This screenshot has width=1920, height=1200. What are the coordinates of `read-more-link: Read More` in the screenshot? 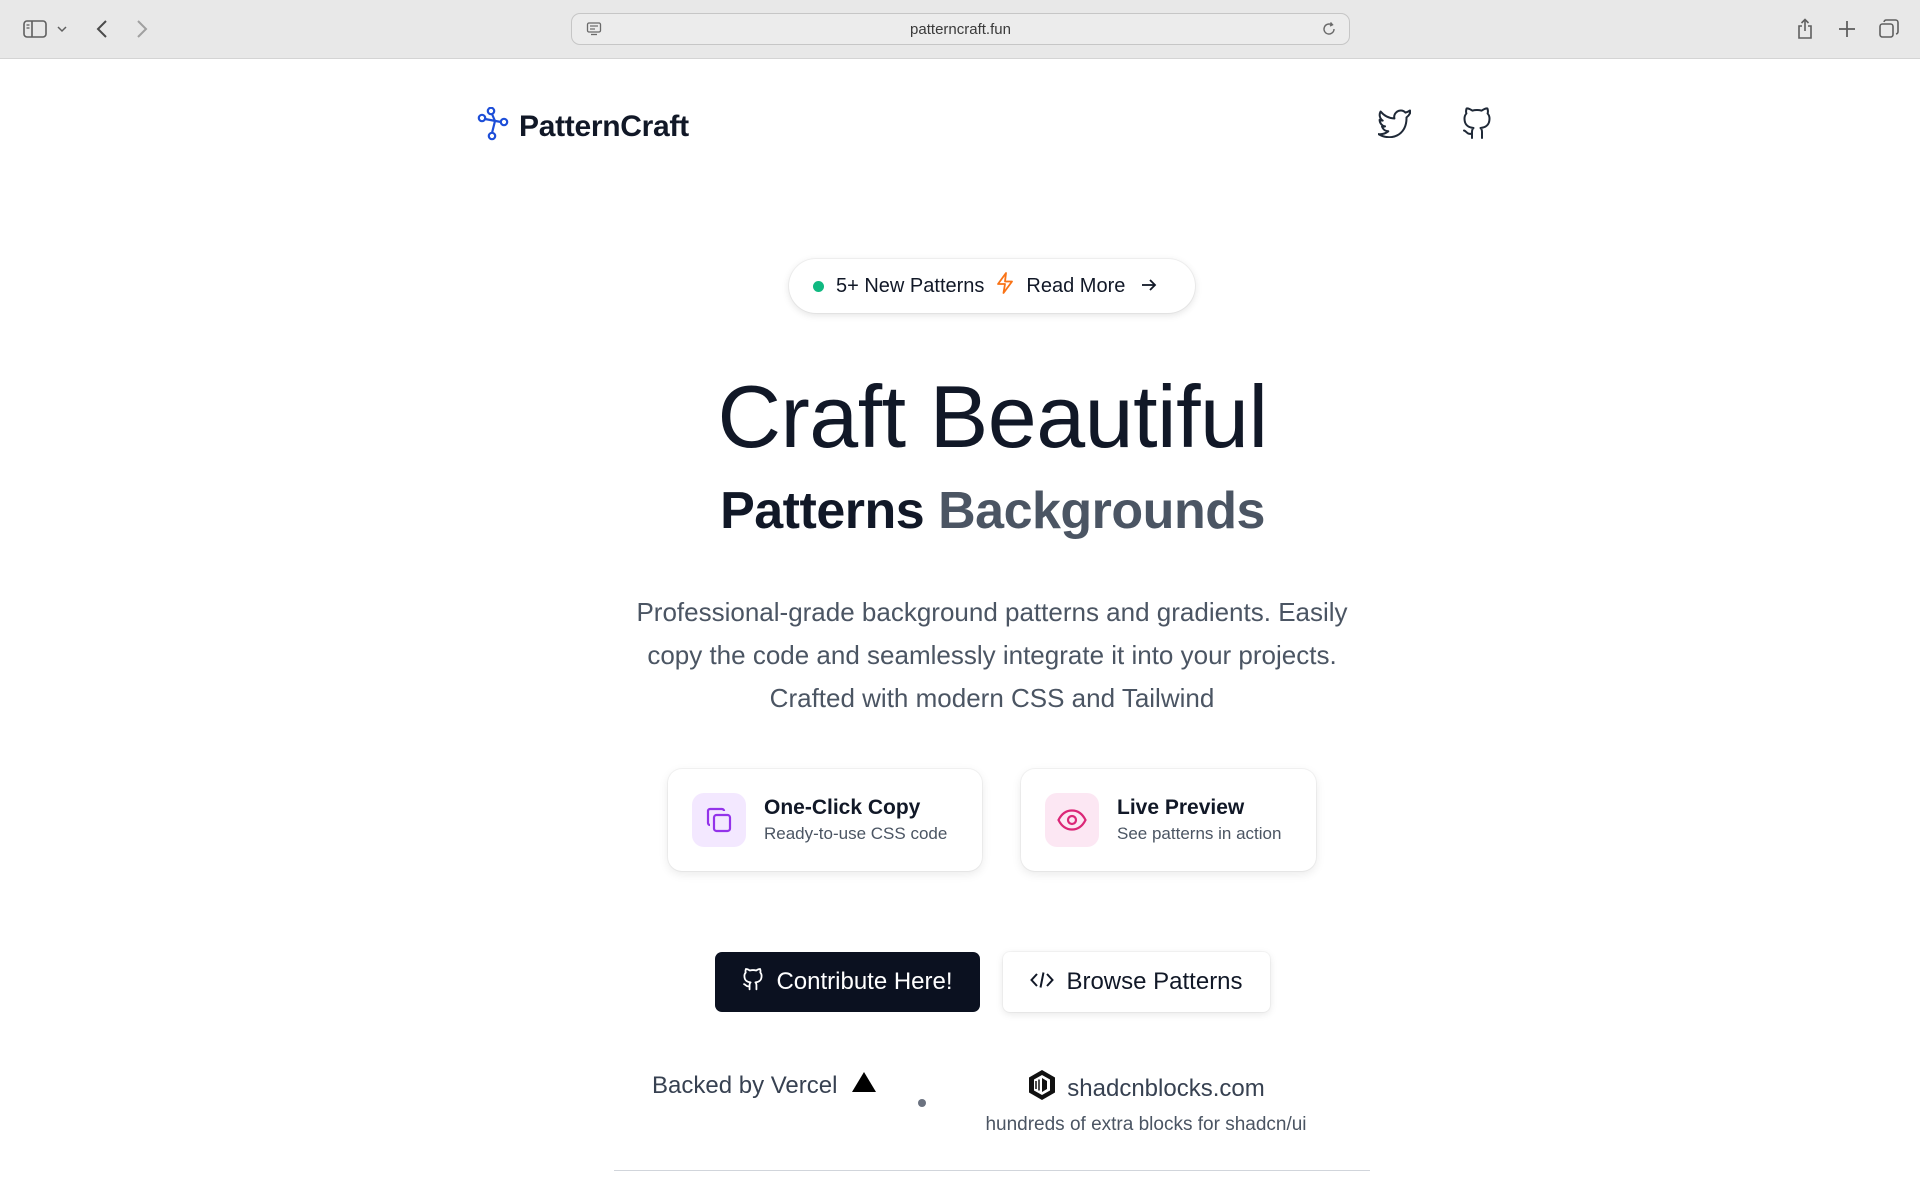 It's located at (1075, 286).